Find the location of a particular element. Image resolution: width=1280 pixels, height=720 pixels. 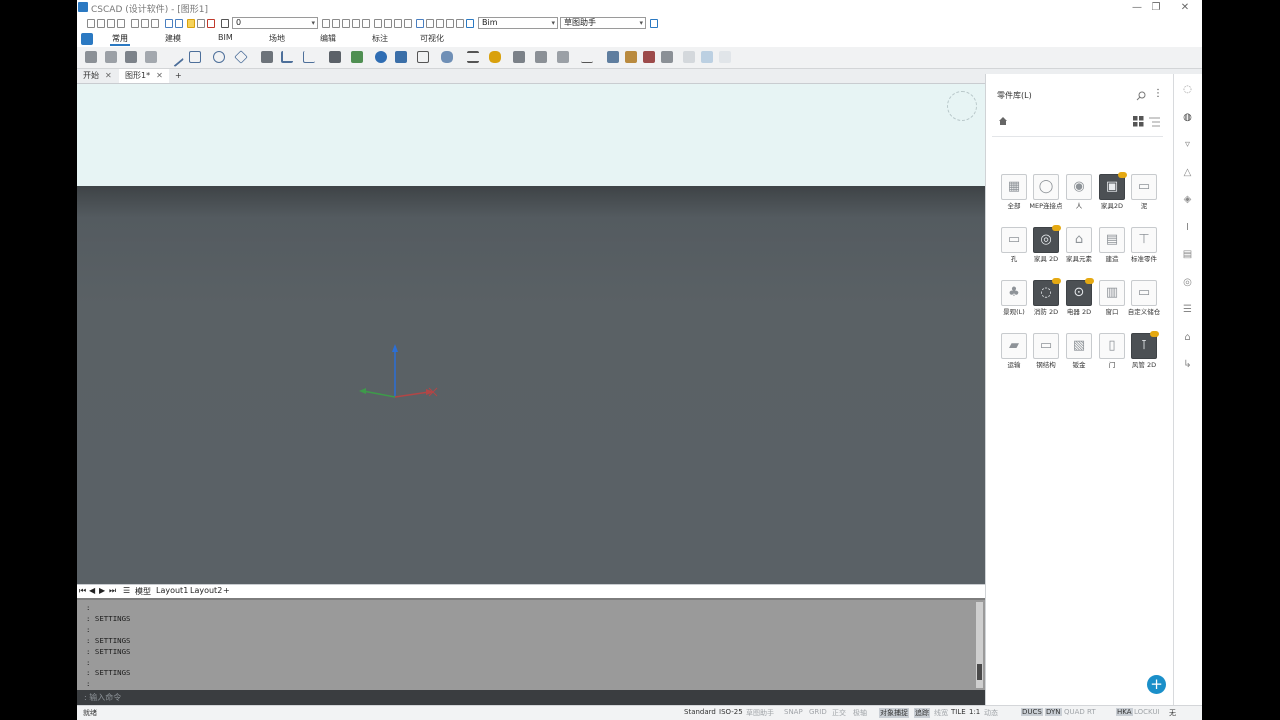

part-tile-label: 窗口 is located at coordinates (1112, 312).